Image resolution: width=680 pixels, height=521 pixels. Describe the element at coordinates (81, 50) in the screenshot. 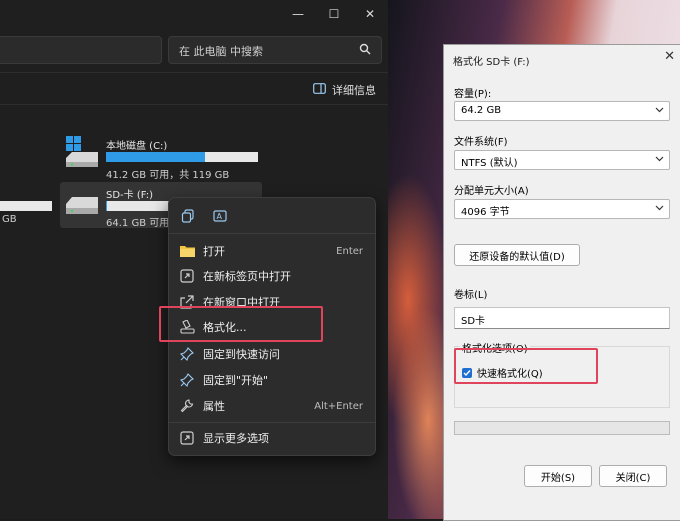

I see `address-bar` at that location.